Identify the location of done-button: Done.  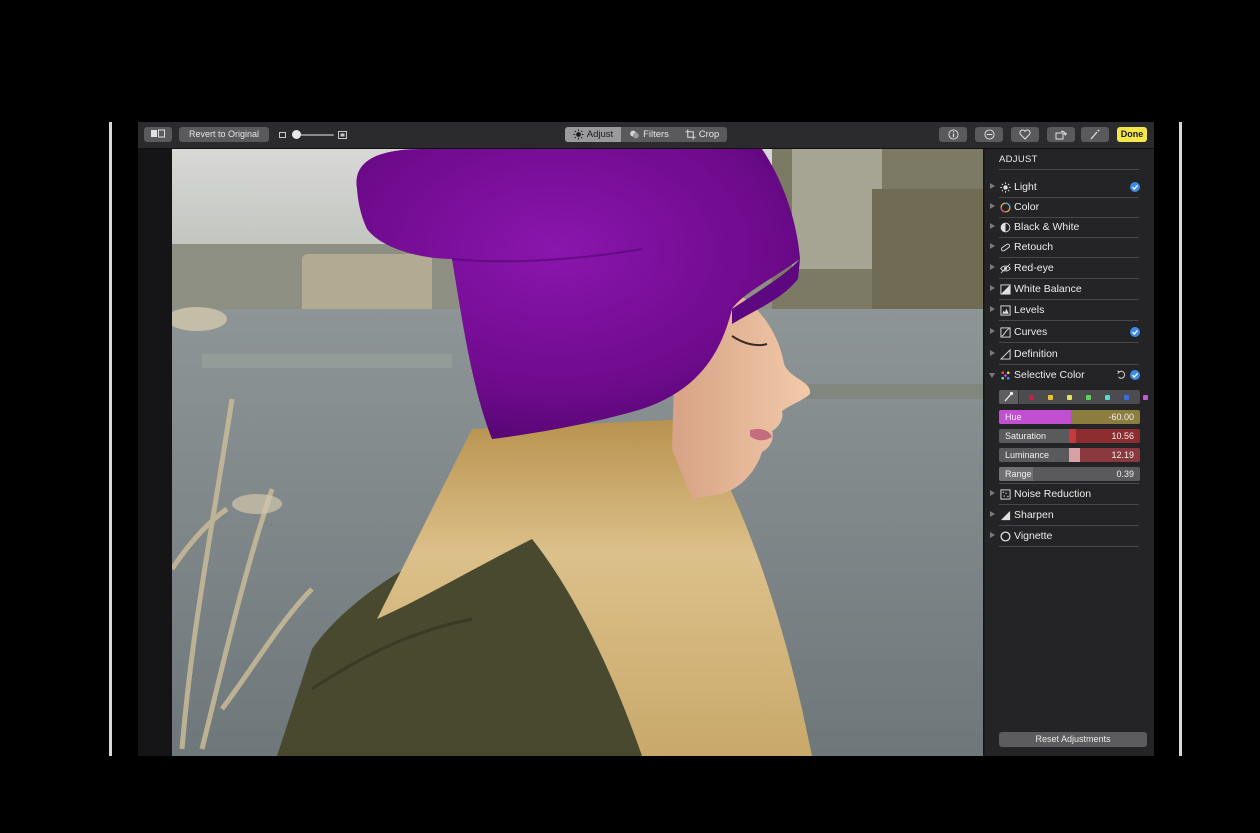
(1132, 134).